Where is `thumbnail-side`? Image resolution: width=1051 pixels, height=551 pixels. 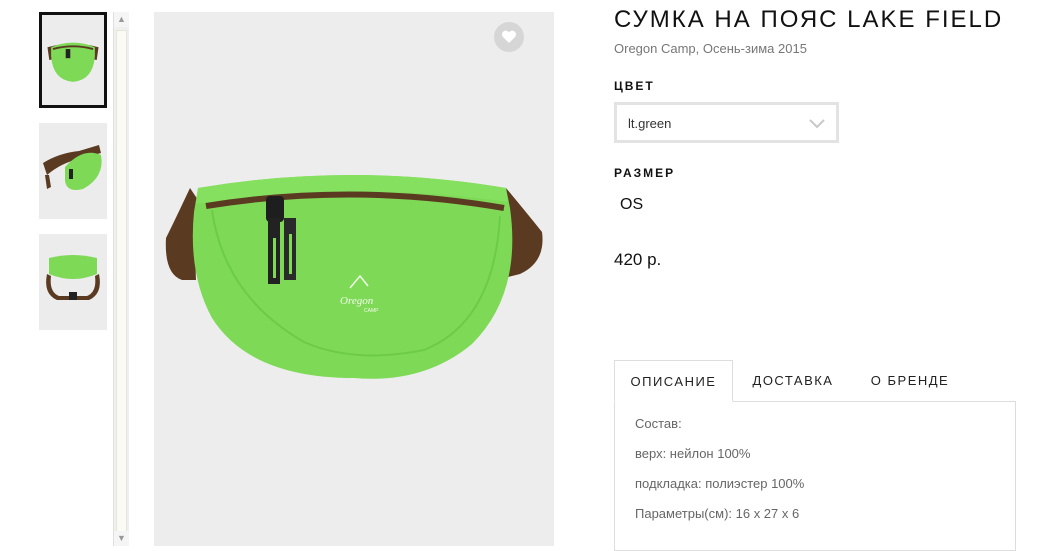
thumbnail-side is located at coordinates (73, 171).